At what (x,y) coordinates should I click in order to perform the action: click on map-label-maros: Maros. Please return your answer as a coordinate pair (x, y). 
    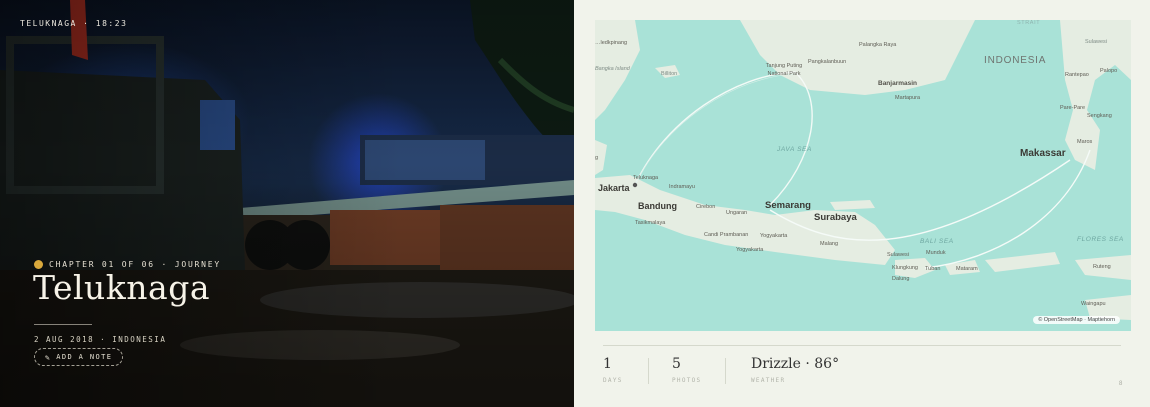
    Looking at the image, I should click on (1085, 142).